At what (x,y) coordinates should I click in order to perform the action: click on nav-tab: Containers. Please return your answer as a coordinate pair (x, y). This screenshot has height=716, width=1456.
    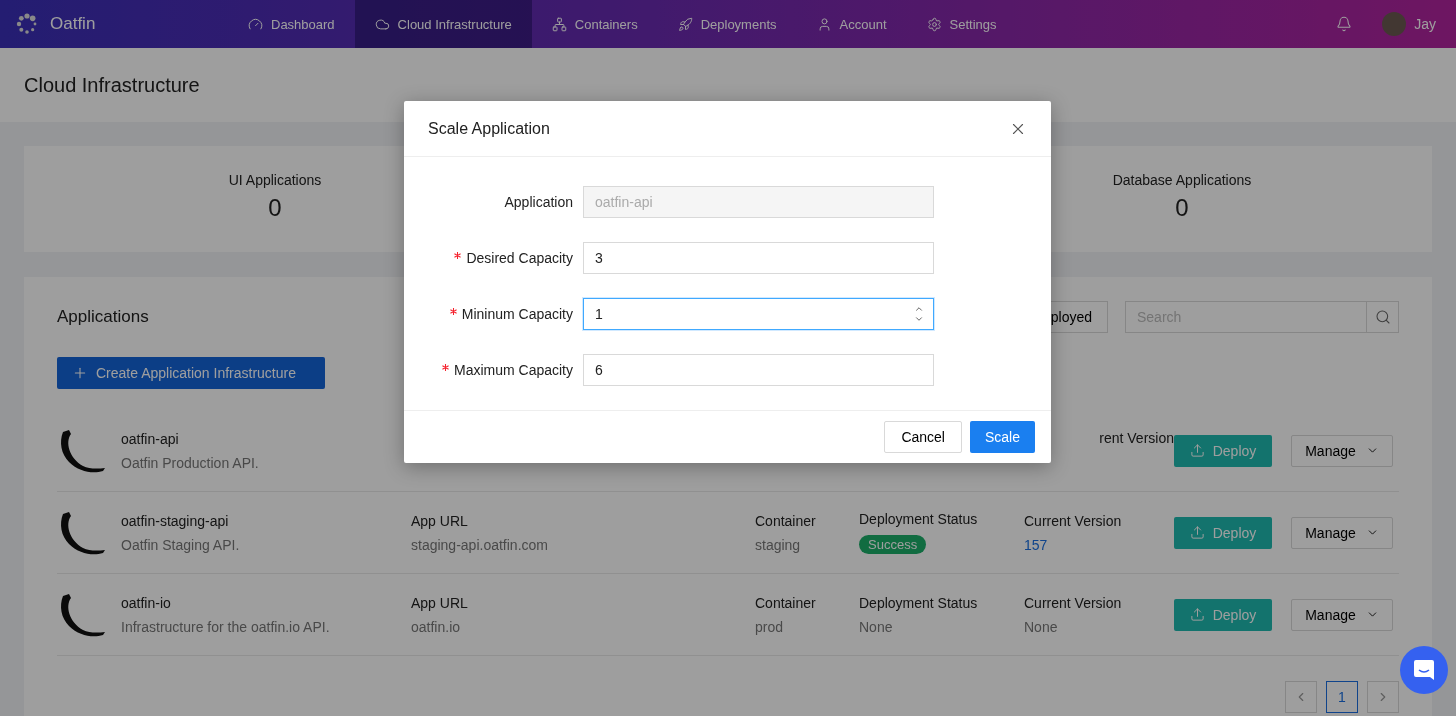
    Looking at the image, I should click on (594, 24).